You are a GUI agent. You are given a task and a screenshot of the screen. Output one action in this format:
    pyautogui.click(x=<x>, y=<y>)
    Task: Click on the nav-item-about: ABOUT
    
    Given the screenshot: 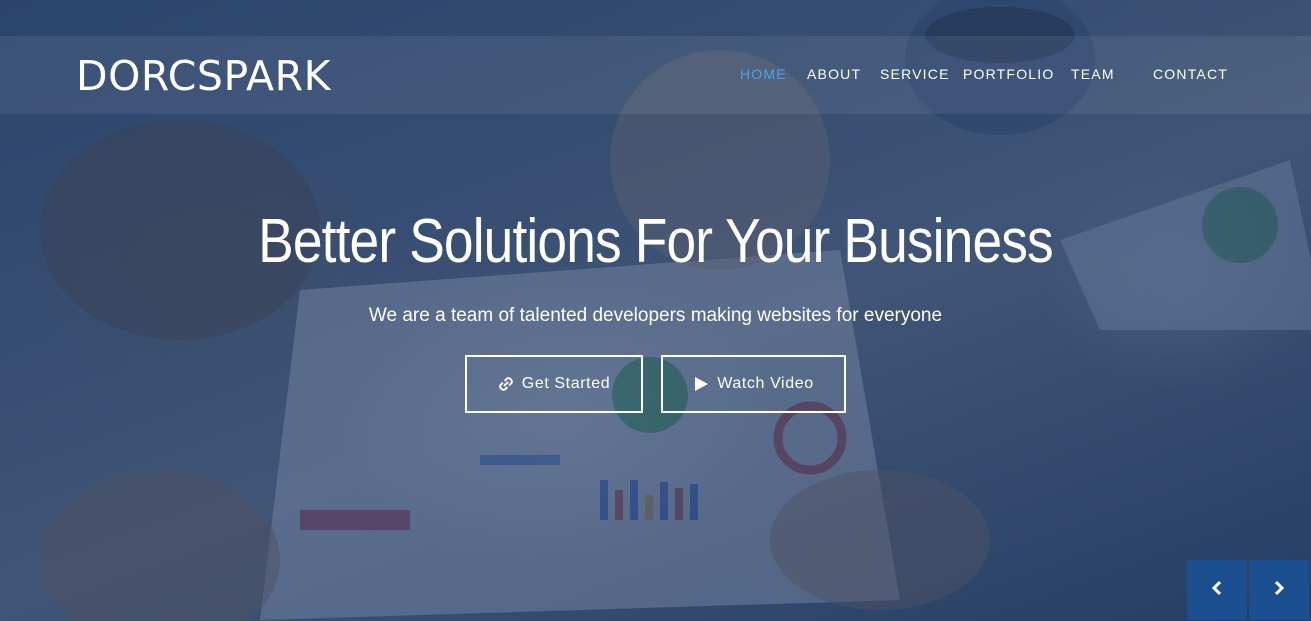 What is the action you would take?
    pyautogui.click(x=834, y=74)
    